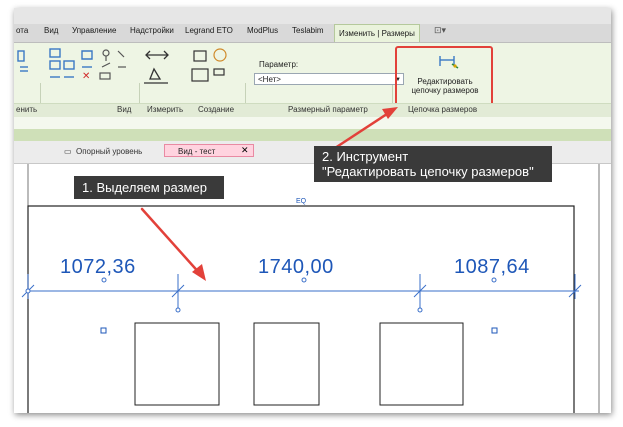 The height and width of the screenshot is (427, 623). I want to click on parameter-label: Параметр:, so click(279, 64).